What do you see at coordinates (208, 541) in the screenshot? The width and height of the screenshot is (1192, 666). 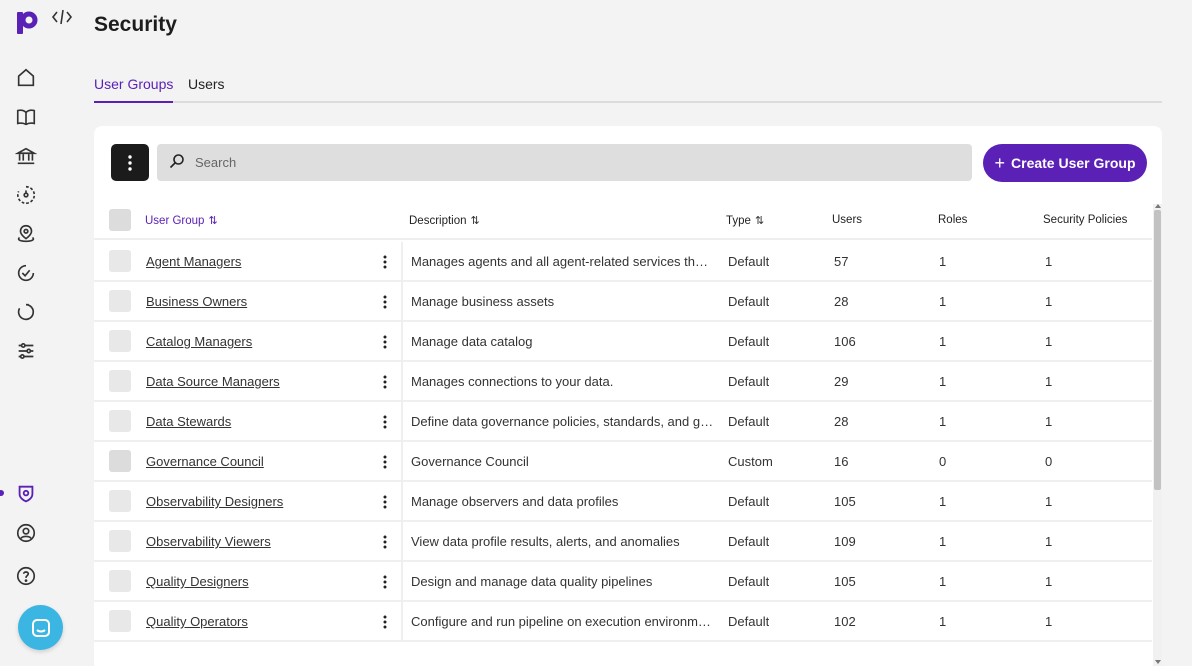 I see `user-group-link: Observability Viewers` at bounding box center [208, 541].